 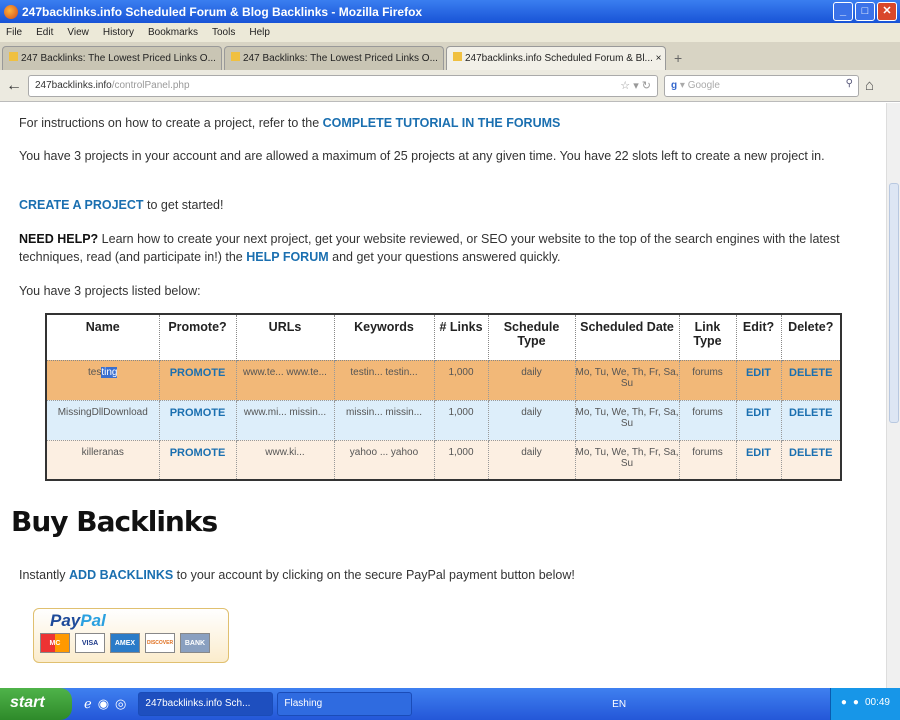 I want to click on ie-icon: ℯ, so click(x=88, y=704).